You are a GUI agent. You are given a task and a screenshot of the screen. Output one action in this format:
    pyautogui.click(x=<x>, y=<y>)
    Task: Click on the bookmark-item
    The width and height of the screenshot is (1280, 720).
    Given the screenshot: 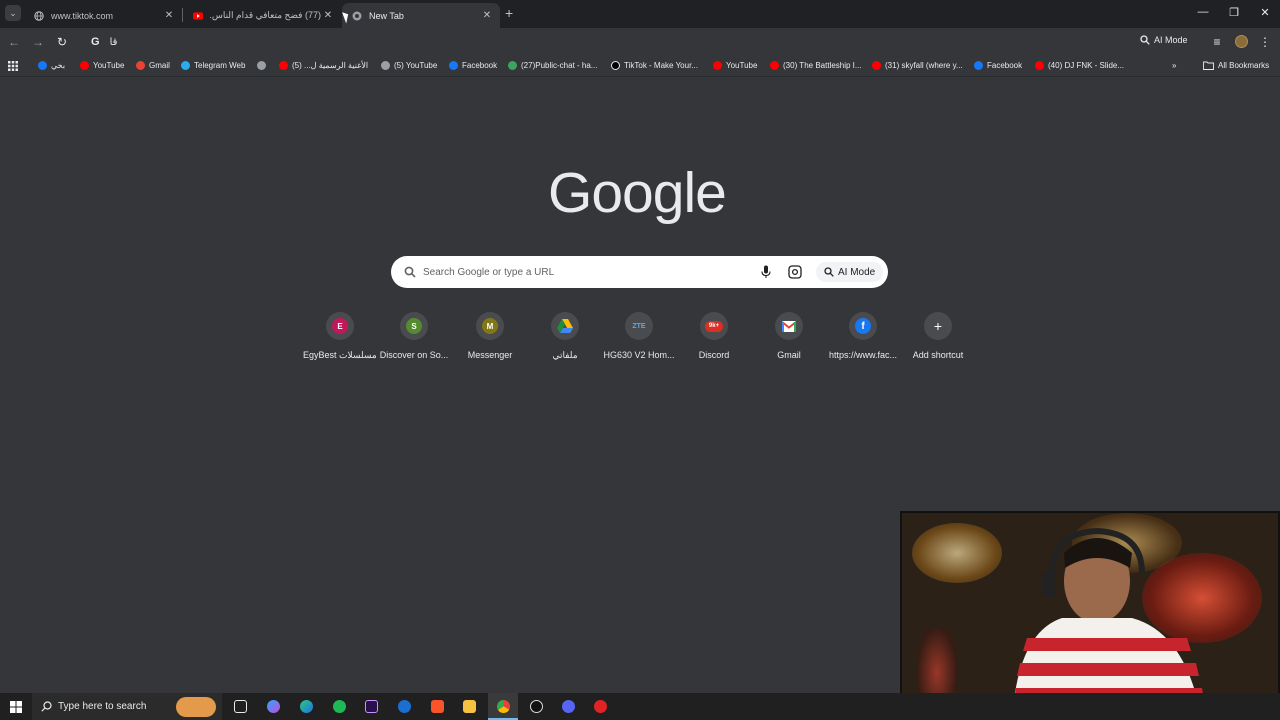 What is the action you would take?
    pyautogui.click(x=263, y=65)
    